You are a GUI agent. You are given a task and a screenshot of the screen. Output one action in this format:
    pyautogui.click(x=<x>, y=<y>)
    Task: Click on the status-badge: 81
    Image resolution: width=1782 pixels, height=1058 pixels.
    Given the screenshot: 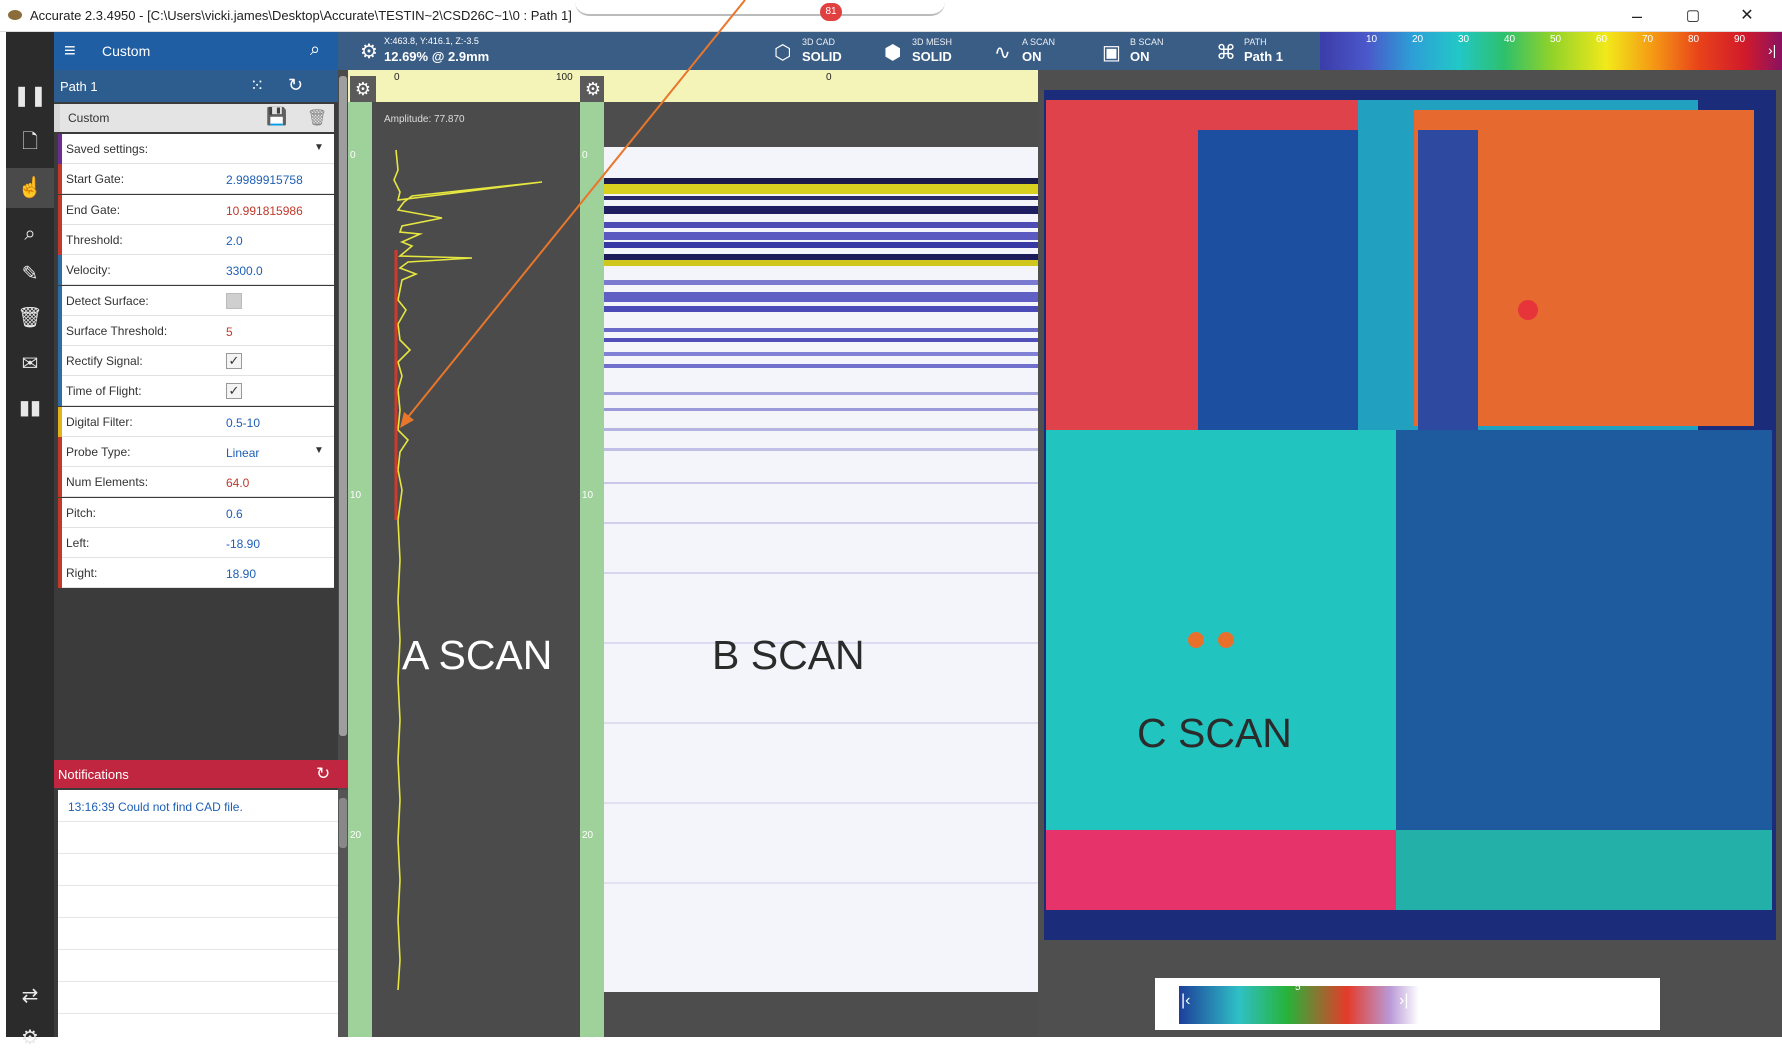 What is the action you would take?
    pyautogui.click(x=831, y=12)
    